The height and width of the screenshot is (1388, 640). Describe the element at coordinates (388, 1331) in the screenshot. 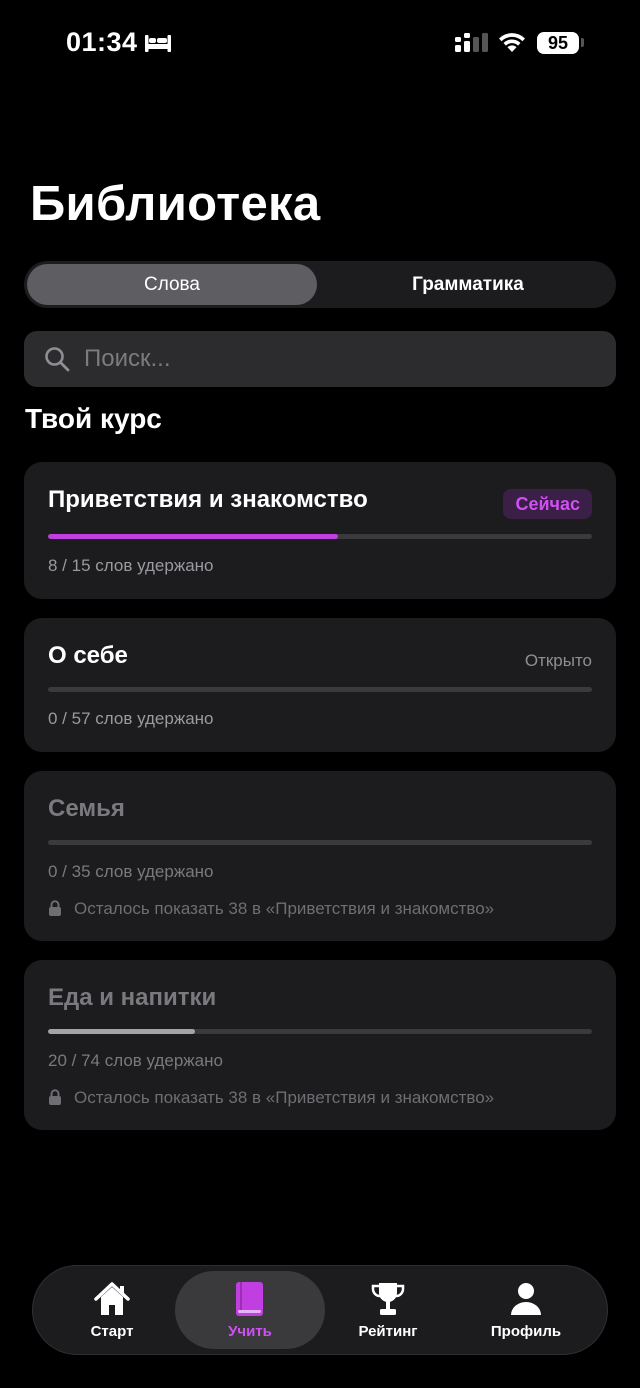

I see `tab-label: Рейтинг` at that location.